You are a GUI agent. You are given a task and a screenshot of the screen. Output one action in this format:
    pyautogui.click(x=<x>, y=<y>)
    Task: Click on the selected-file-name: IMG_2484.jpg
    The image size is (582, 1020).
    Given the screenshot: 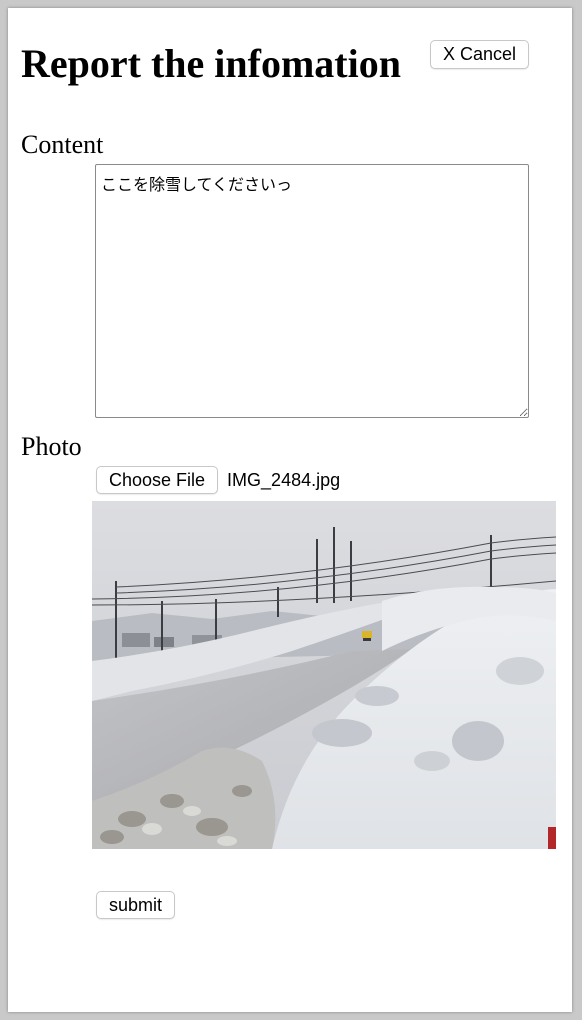 What is the action you would take?
    pyautogui.click(x=284, y=479)
    